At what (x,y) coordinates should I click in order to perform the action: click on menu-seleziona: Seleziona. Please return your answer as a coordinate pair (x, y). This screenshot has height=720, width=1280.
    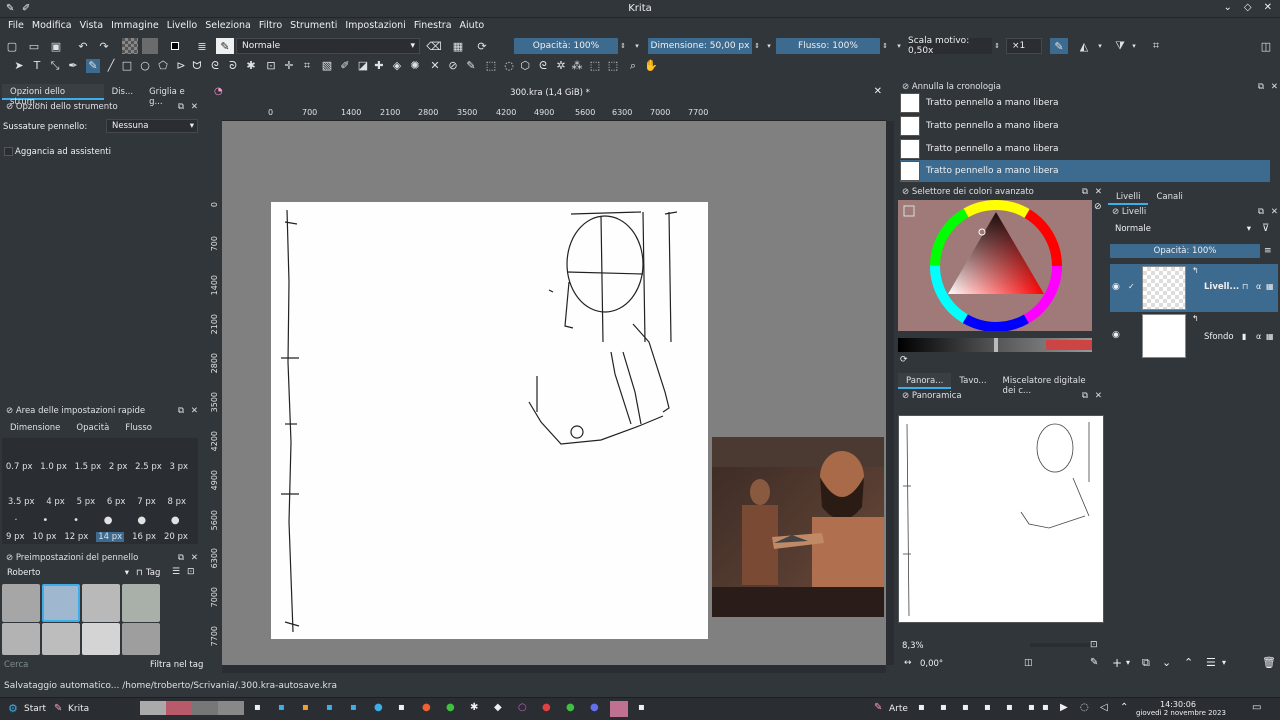
    Looking at the image, I should click on (228, 26).